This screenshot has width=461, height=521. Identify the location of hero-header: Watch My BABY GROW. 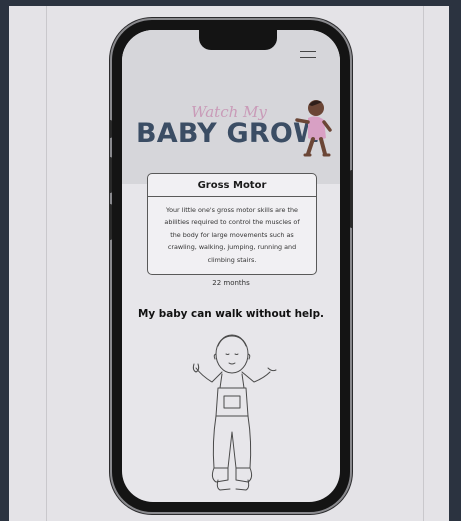
(231, 107).